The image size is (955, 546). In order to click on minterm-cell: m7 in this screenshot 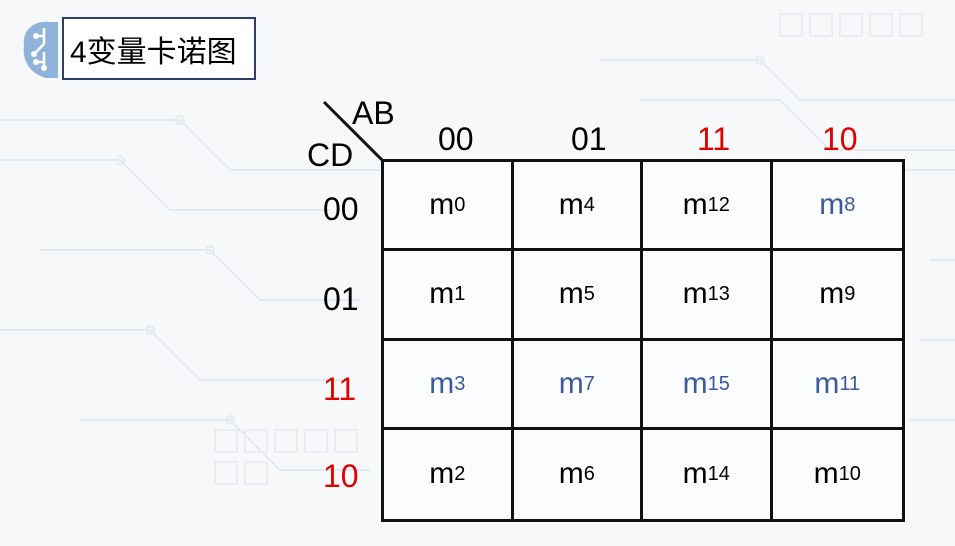, I will do `click(578, 385)`.